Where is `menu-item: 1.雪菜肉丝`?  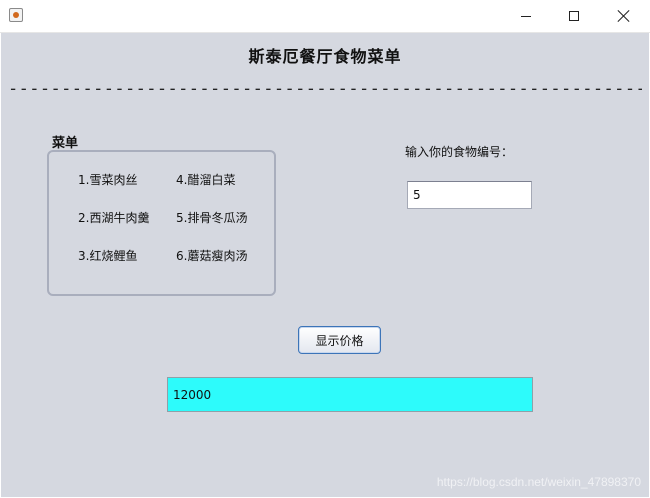
menu-item: 1.雪菜肉丝 is located at coordinates (108, 180).